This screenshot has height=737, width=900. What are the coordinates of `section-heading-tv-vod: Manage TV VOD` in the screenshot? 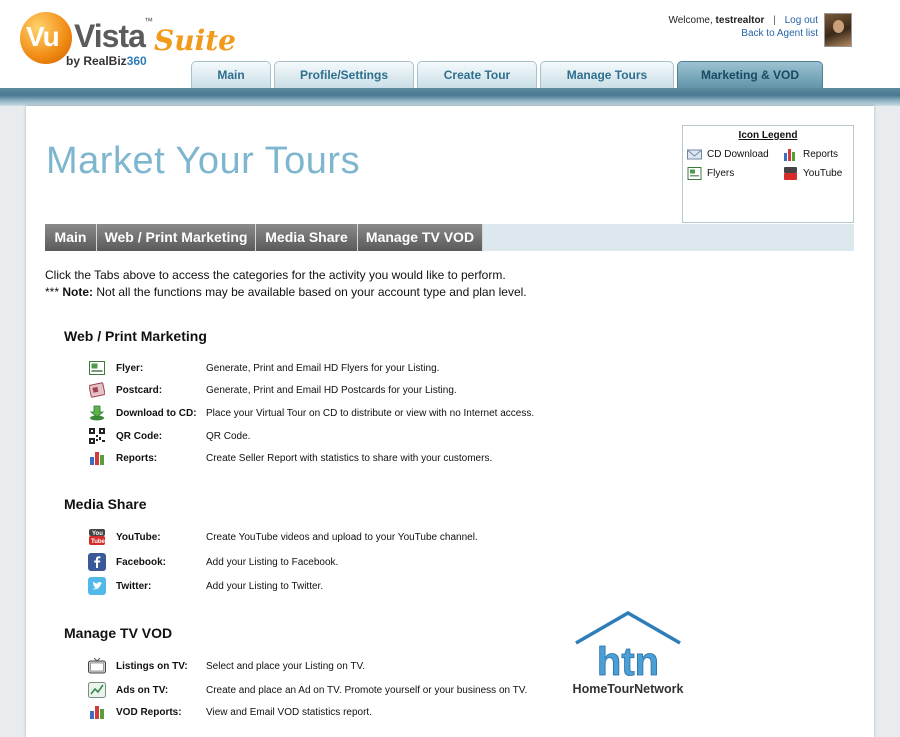 It's located at (118, 633).